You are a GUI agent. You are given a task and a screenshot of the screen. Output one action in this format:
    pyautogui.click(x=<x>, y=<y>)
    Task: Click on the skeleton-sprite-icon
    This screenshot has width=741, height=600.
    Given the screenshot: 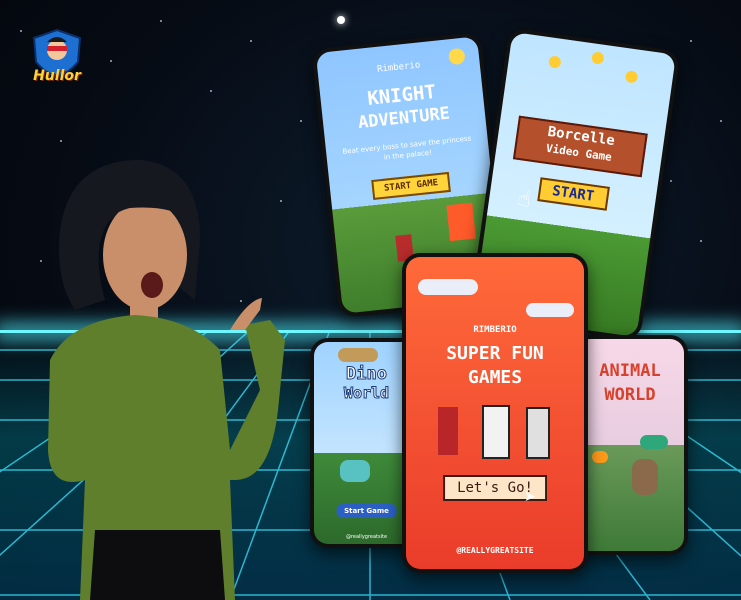 What is the action you would take?
    pyautogui.click(x=538, y=433)
    